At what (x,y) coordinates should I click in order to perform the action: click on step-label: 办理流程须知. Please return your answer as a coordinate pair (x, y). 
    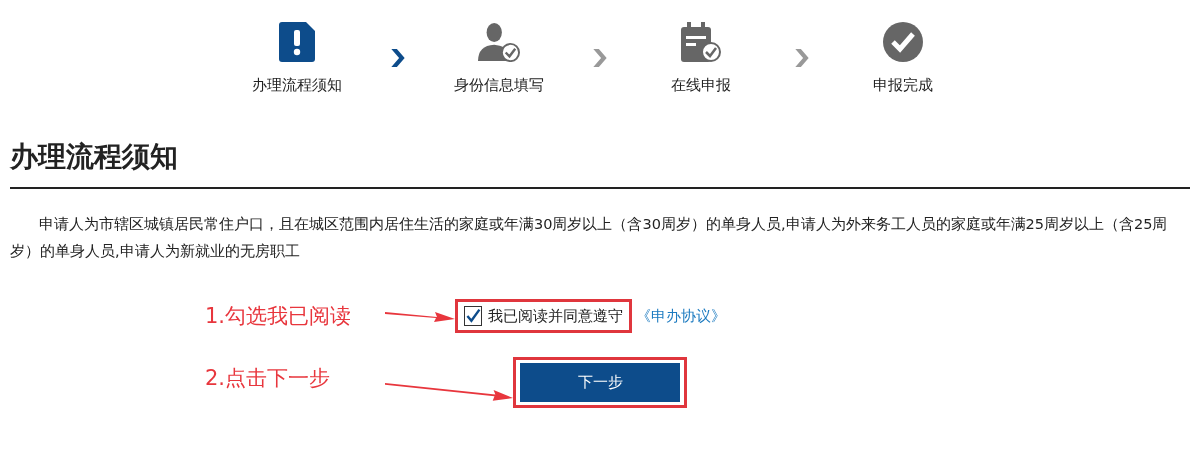
    Looking at the image, I should click on (297, 85).